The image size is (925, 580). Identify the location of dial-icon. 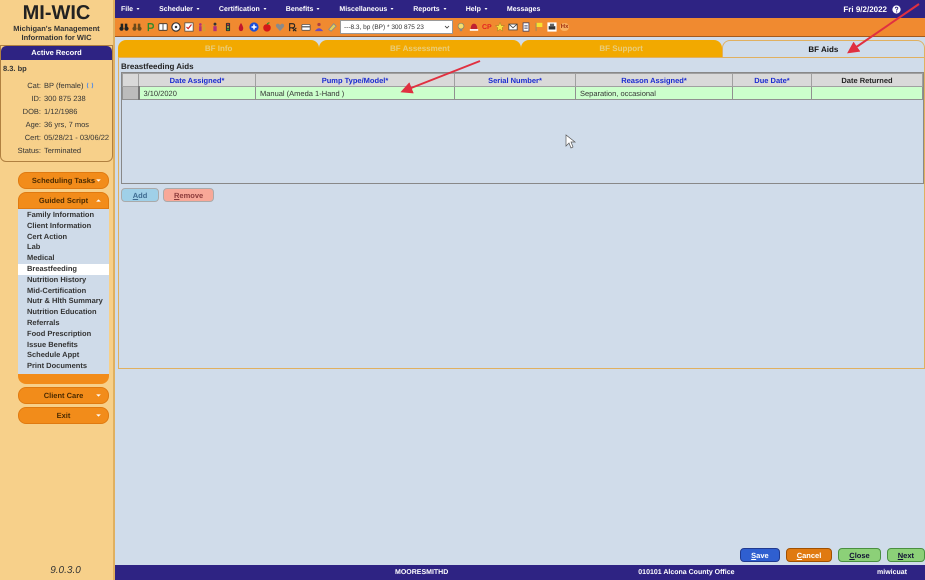
(176, 27).